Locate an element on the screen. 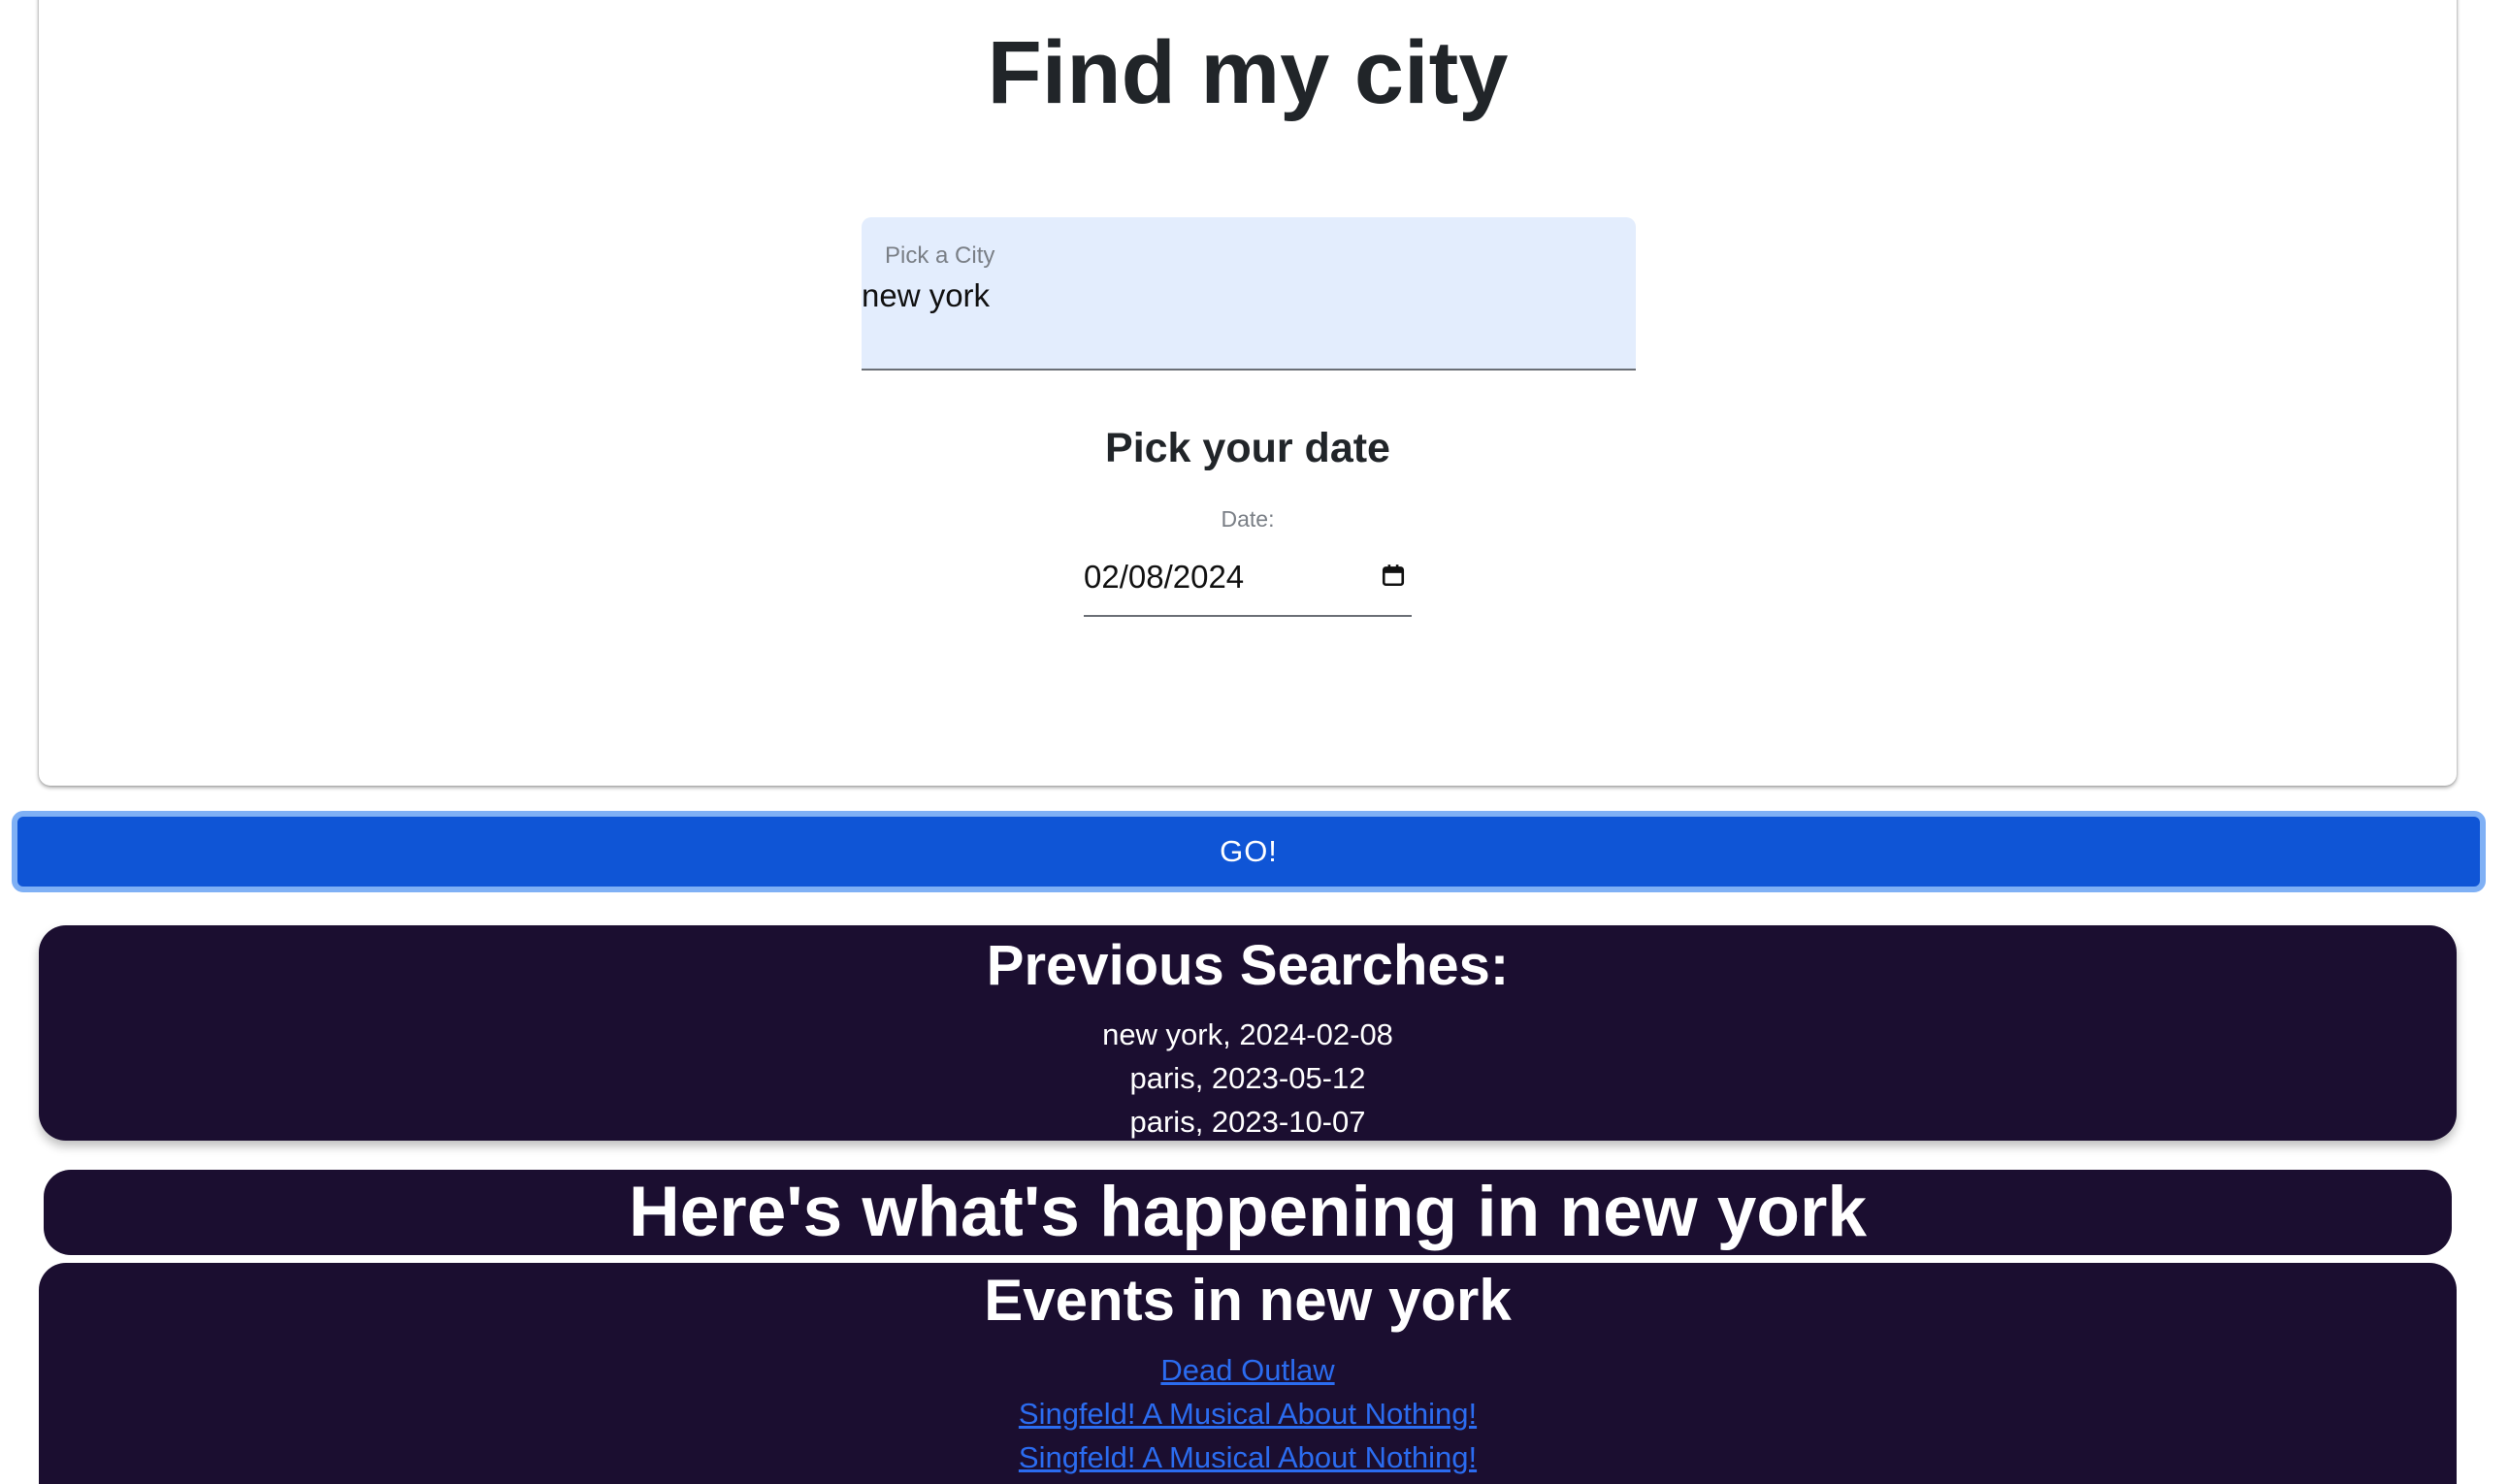 This screenshot has height=1484, width=2509. page-title: Find my city is located at coordinates (1248, 72).